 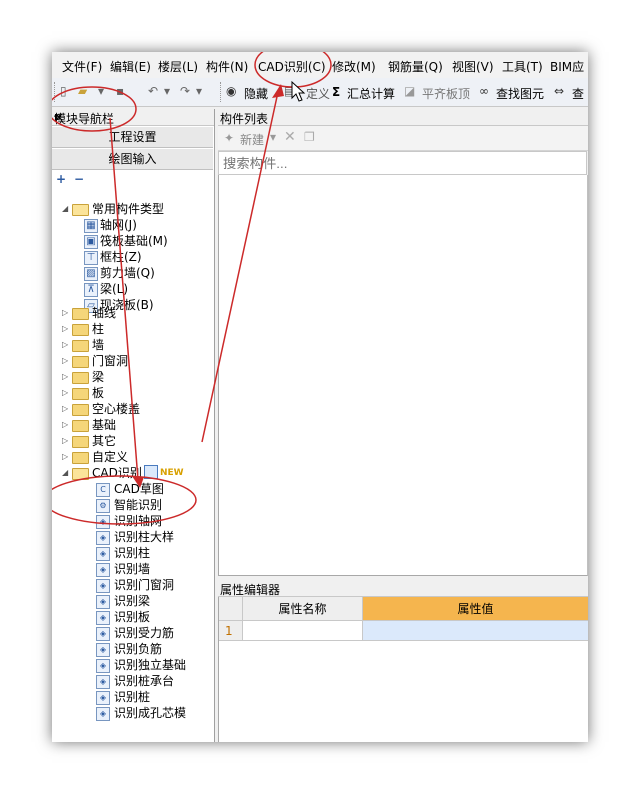 I want to click on tree-item-cad: ◈ 识别受力筋, so click(x=154, y=633).